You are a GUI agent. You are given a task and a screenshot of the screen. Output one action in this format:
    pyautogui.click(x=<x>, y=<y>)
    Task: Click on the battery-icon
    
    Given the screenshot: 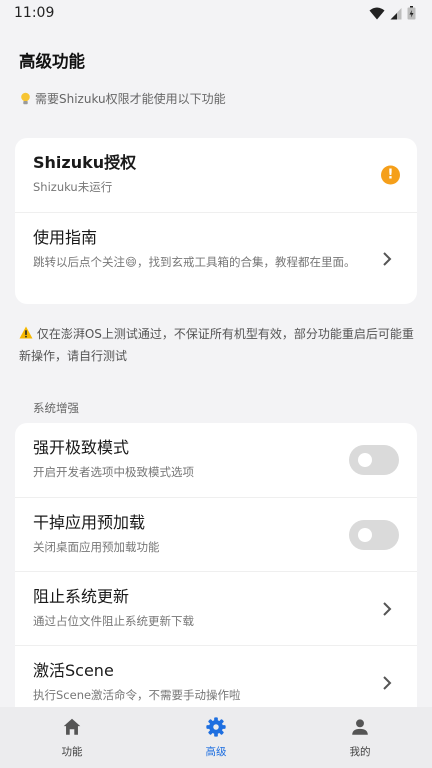 What is the action you would take?
    pyautogui.click(x=411, y=13)
    